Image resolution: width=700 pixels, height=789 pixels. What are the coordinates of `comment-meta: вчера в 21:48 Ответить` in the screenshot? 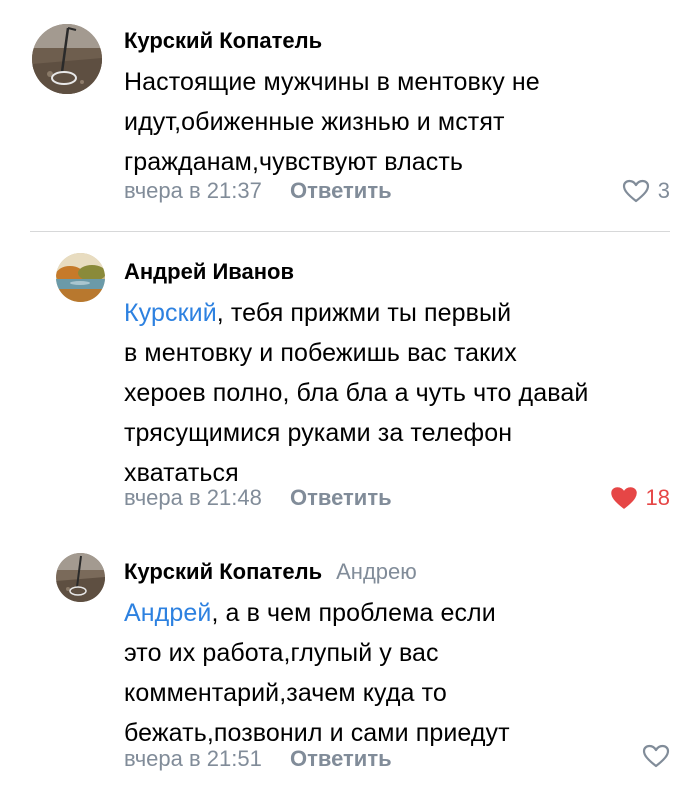 It's located at (258, 498).